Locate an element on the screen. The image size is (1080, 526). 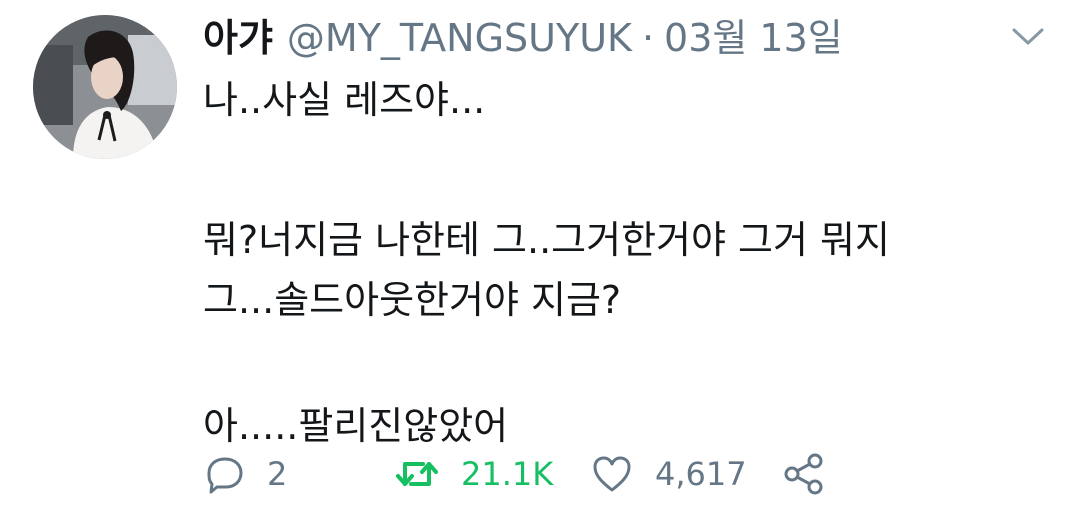
heart-icon is located at coordinates (612, 474).